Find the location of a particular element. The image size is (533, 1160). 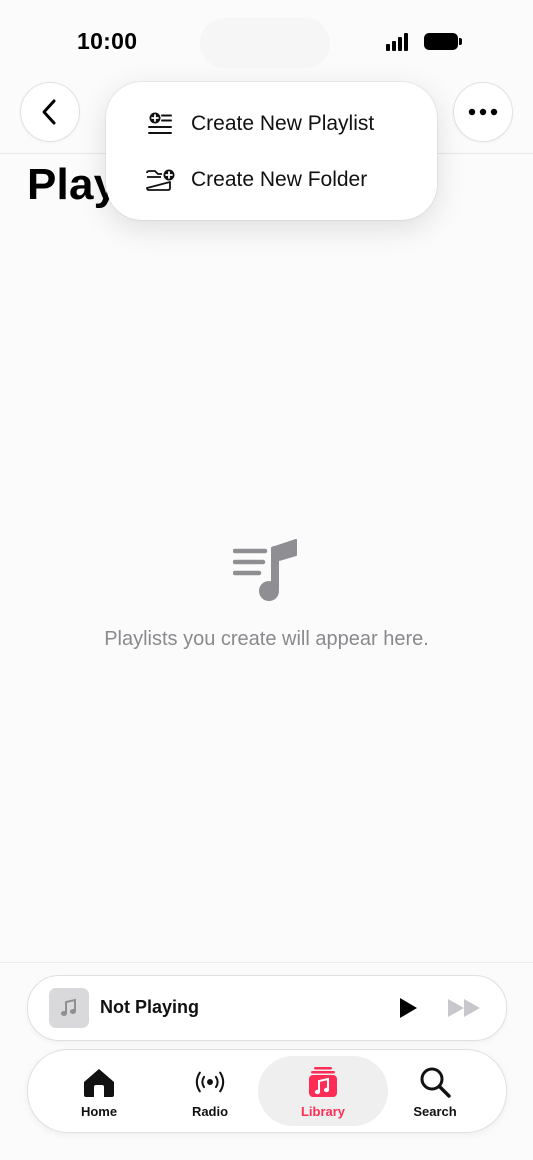

music-library-icon is located at coordinates (323, 1082).